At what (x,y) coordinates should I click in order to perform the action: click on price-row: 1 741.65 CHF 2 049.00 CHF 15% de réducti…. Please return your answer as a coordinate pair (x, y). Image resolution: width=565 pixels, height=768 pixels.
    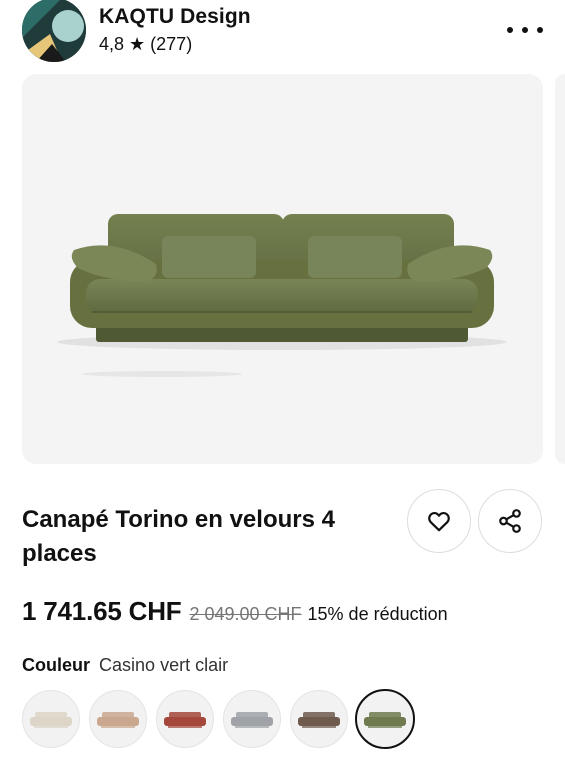
    Looking at the image, I should click on (235, 613).